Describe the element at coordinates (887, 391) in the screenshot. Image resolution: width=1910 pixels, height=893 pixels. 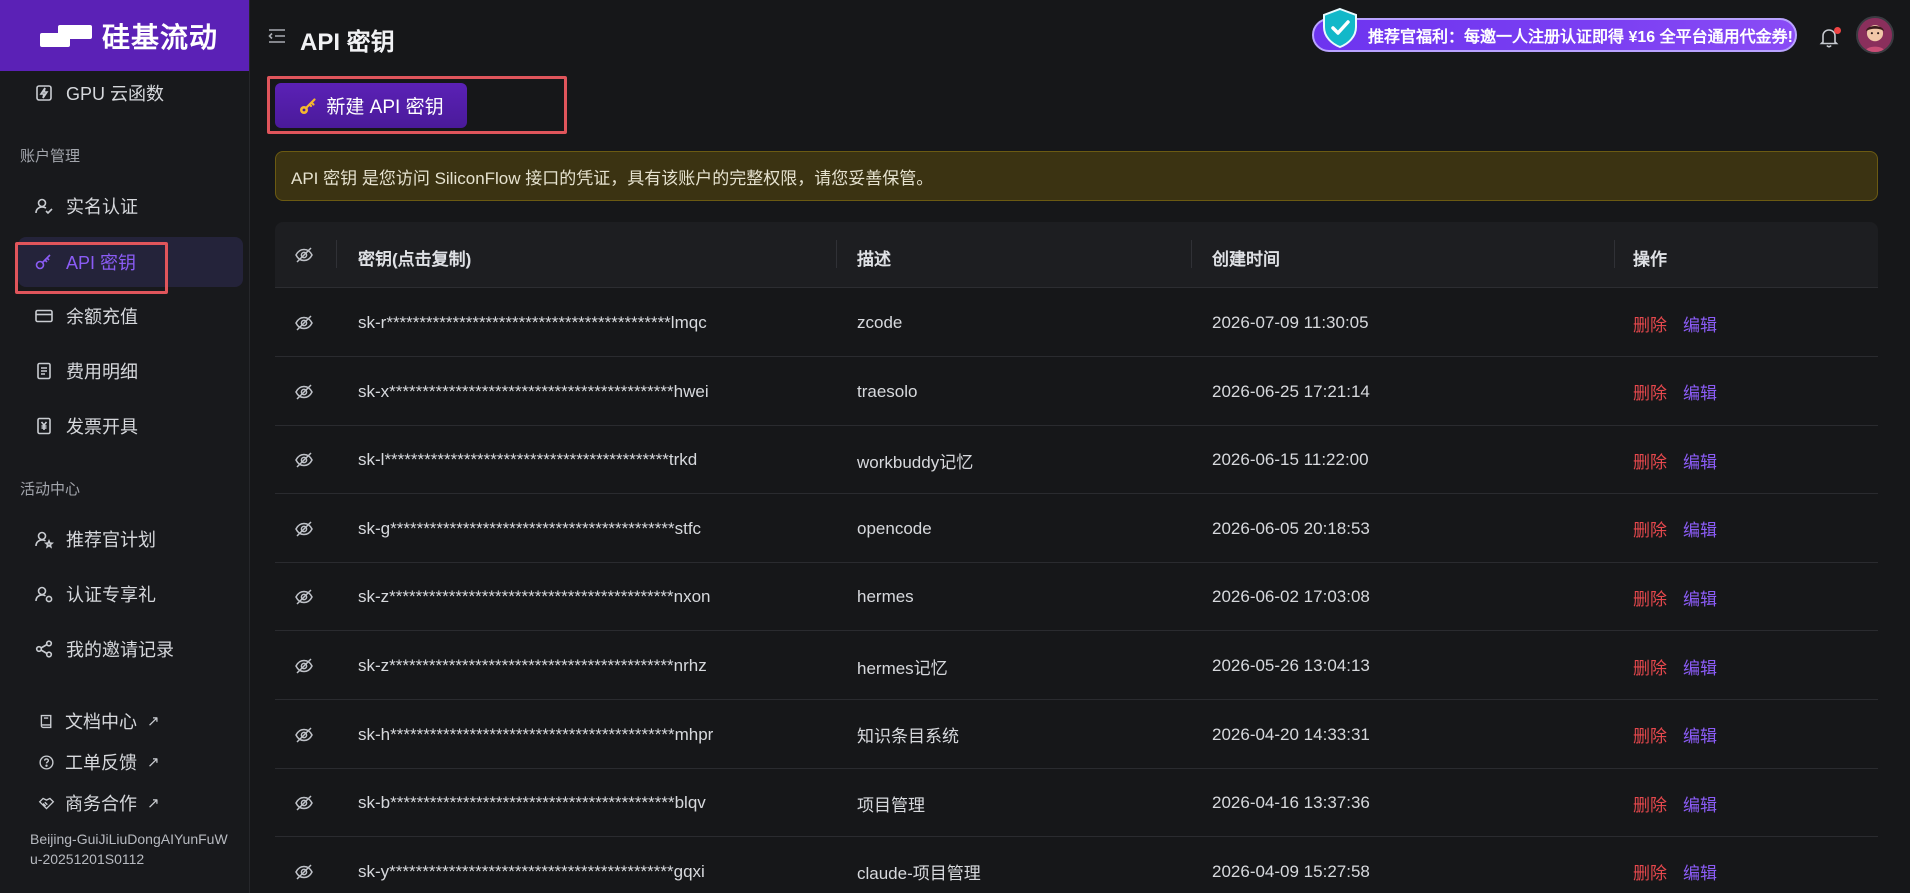
I see `api-key-description: traesolo` at that location.